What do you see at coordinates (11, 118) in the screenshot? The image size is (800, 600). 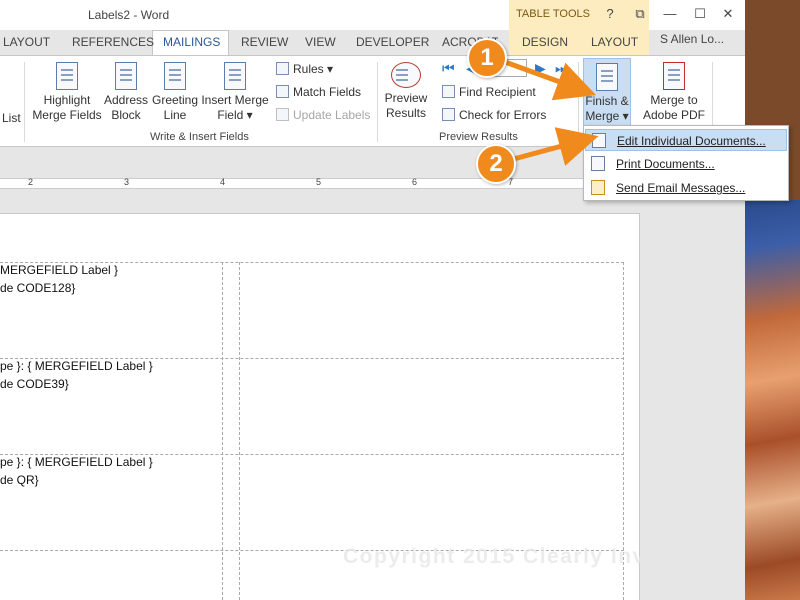 I see `recipient-list-partial: List` at bounding box center [11, 118].